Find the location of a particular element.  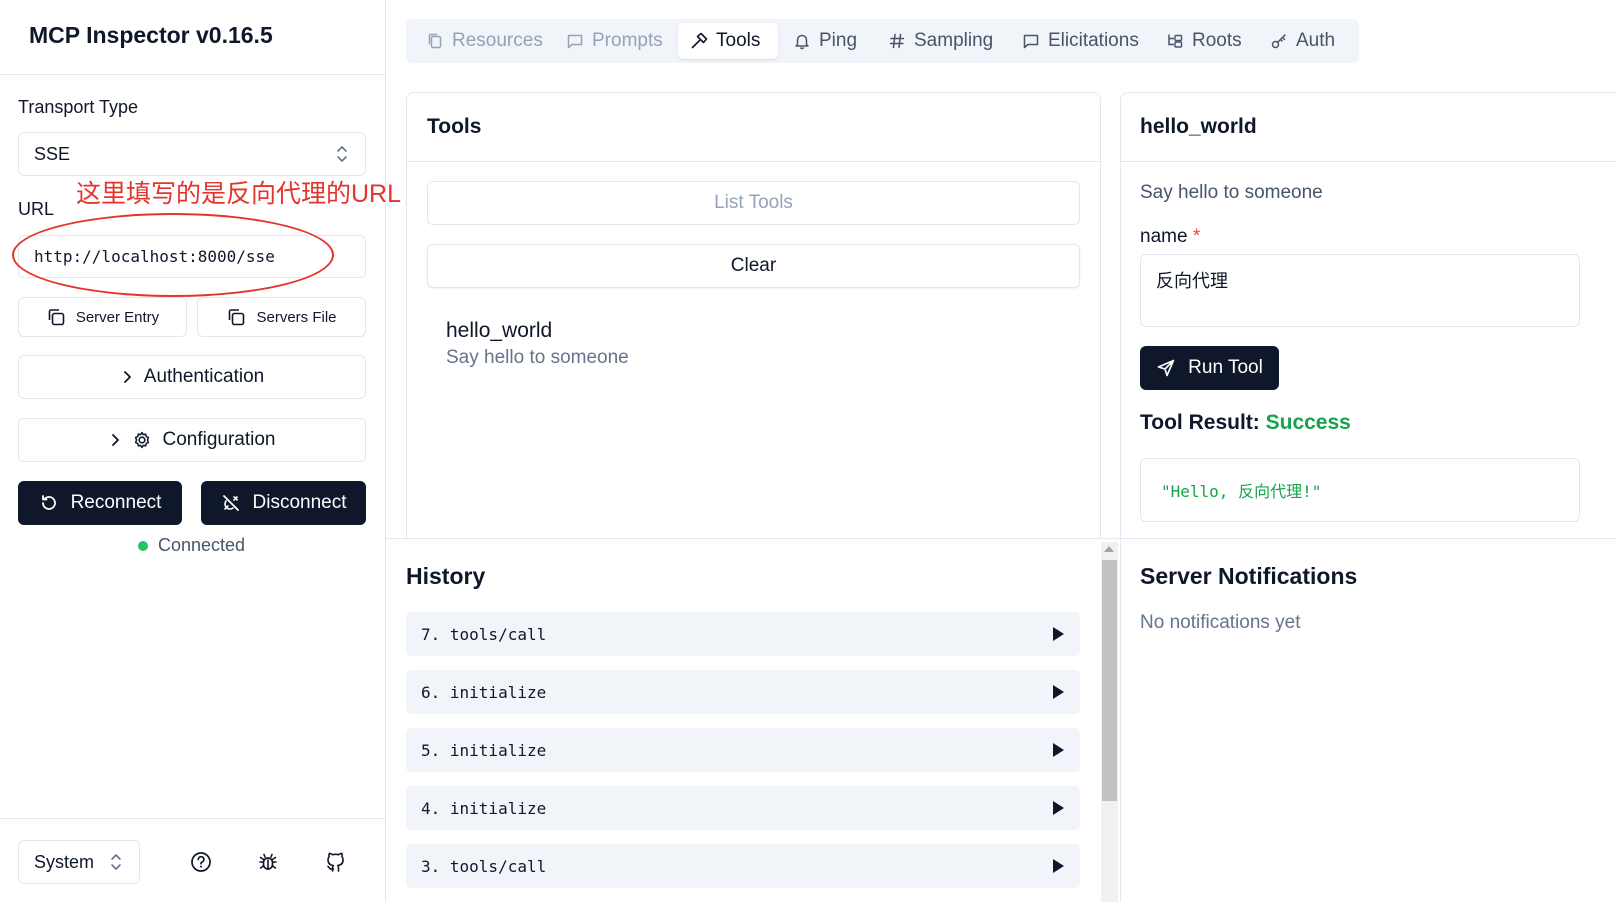

reconnect-button: Reconnect is located at coordinates (100, 503).